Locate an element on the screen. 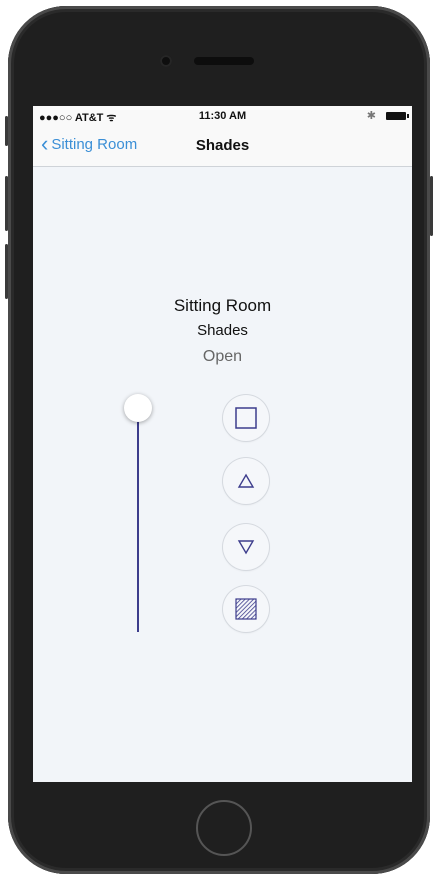  open-button is located at coordinates (246, 418).